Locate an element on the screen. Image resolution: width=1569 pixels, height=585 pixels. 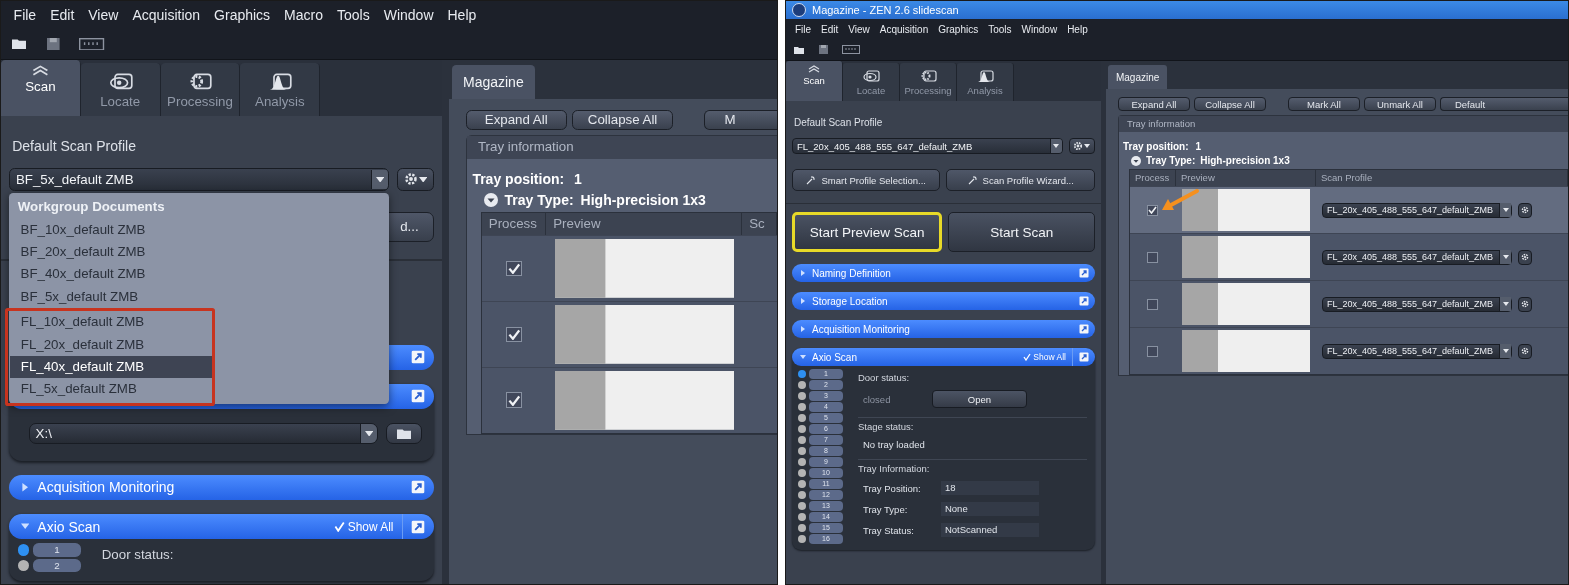
dropdown-option: BF_40x_default ZMB is located at coordinates (199, 274).